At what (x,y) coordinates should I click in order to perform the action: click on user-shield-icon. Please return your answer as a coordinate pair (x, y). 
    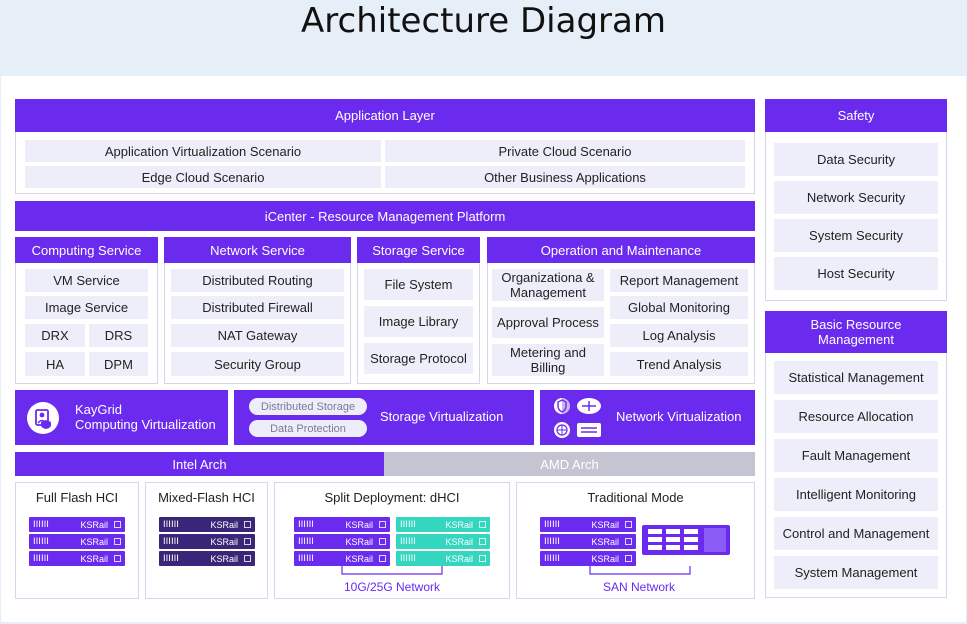
    Looking at the image, I should click on (43, 418).